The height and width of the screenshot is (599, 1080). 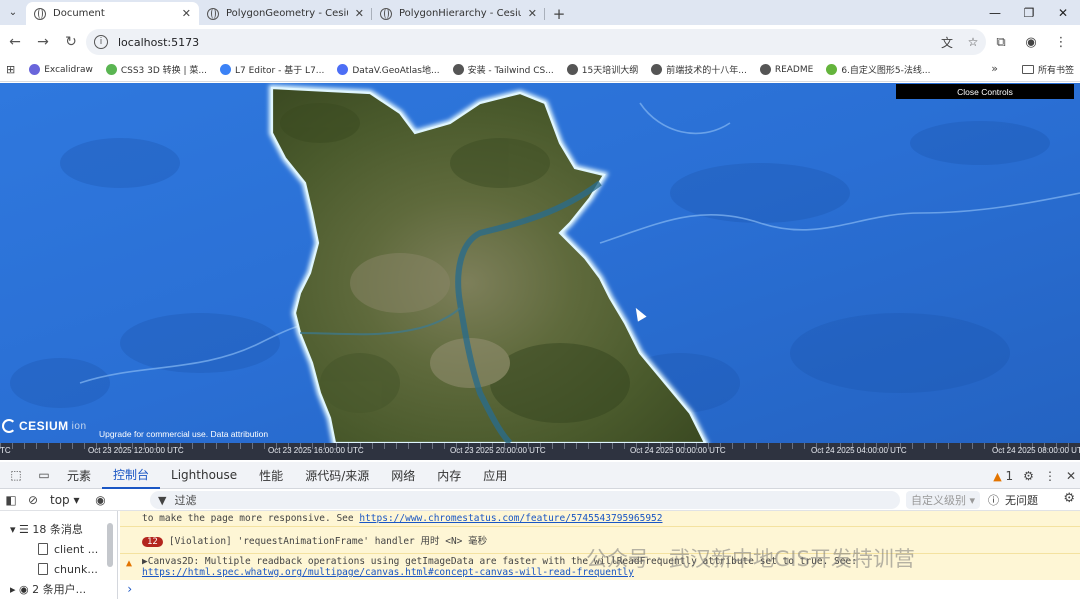 What do you see at coordinates (65, 500) in the screenshot?
I see `context-selector: top ▾` at bounding box center [65, 500].